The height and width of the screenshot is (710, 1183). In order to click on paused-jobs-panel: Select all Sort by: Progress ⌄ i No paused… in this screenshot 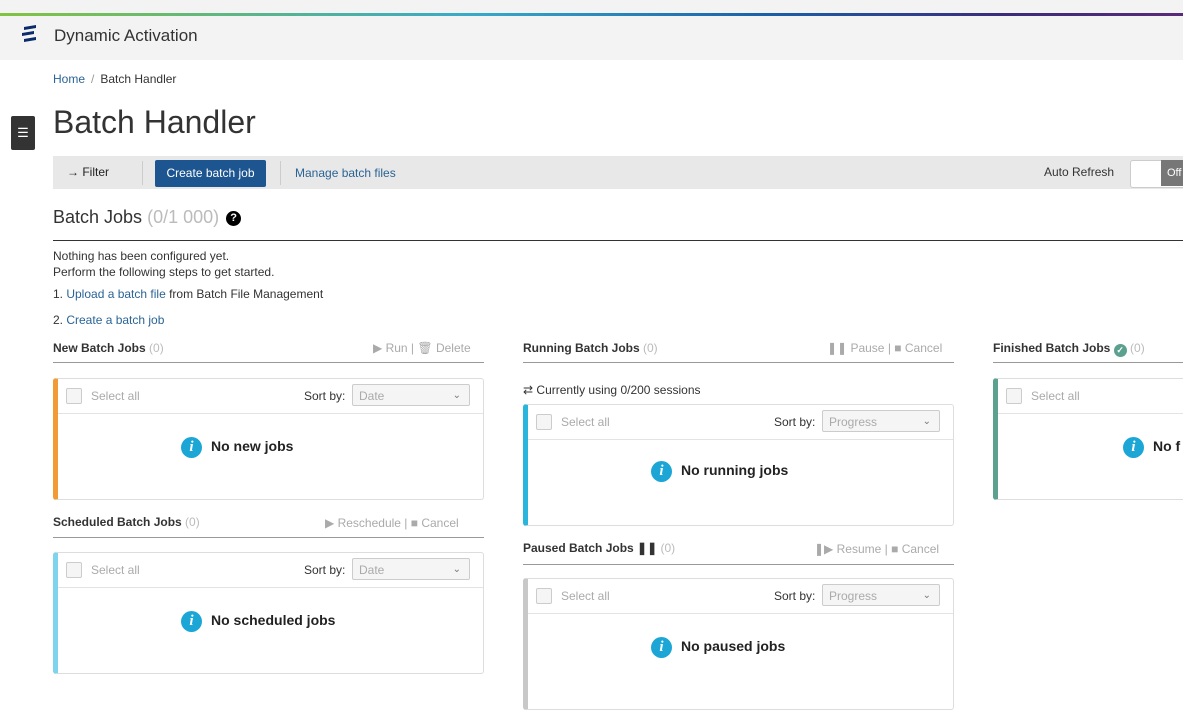, I will do `click(738, 644)`.